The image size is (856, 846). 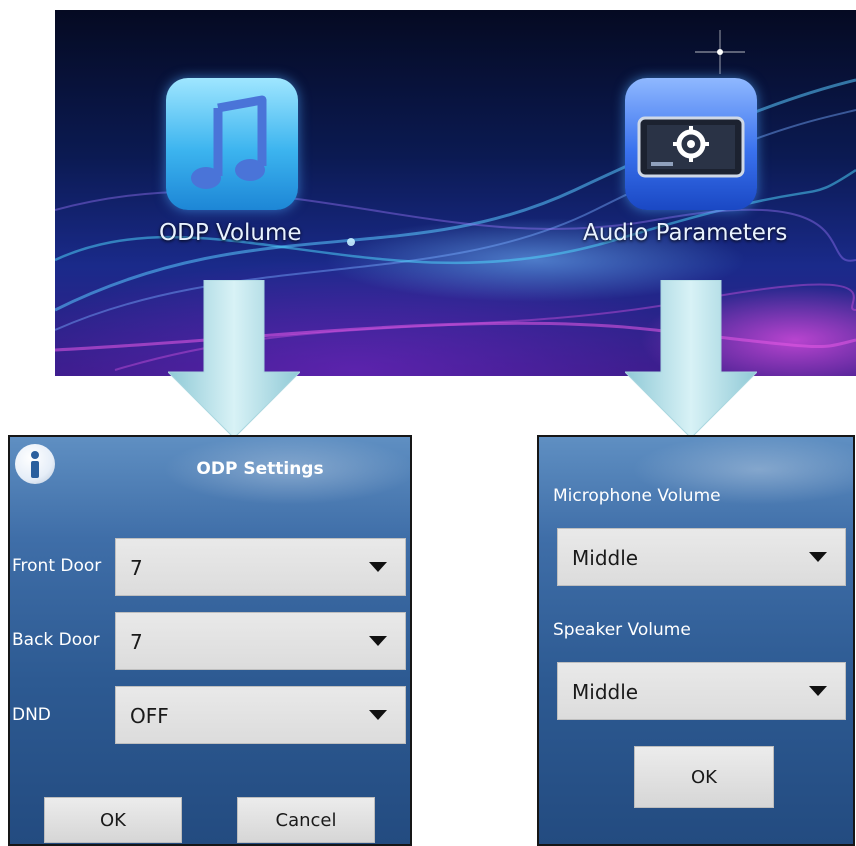 What do you see at coordinates (260, 567) in the screenshot?
I see `front-door-select: 7` at bounding box center [260, 567].